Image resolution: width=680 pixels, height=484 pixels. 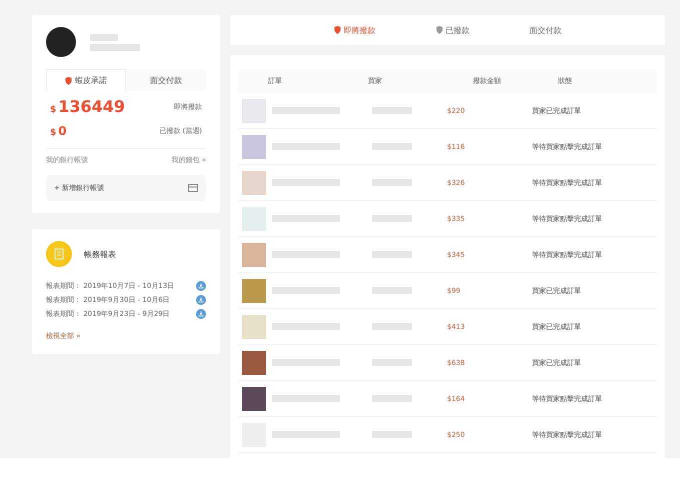 I want to click on payout-tab: 即將撥款, so click(x=355, y=30).